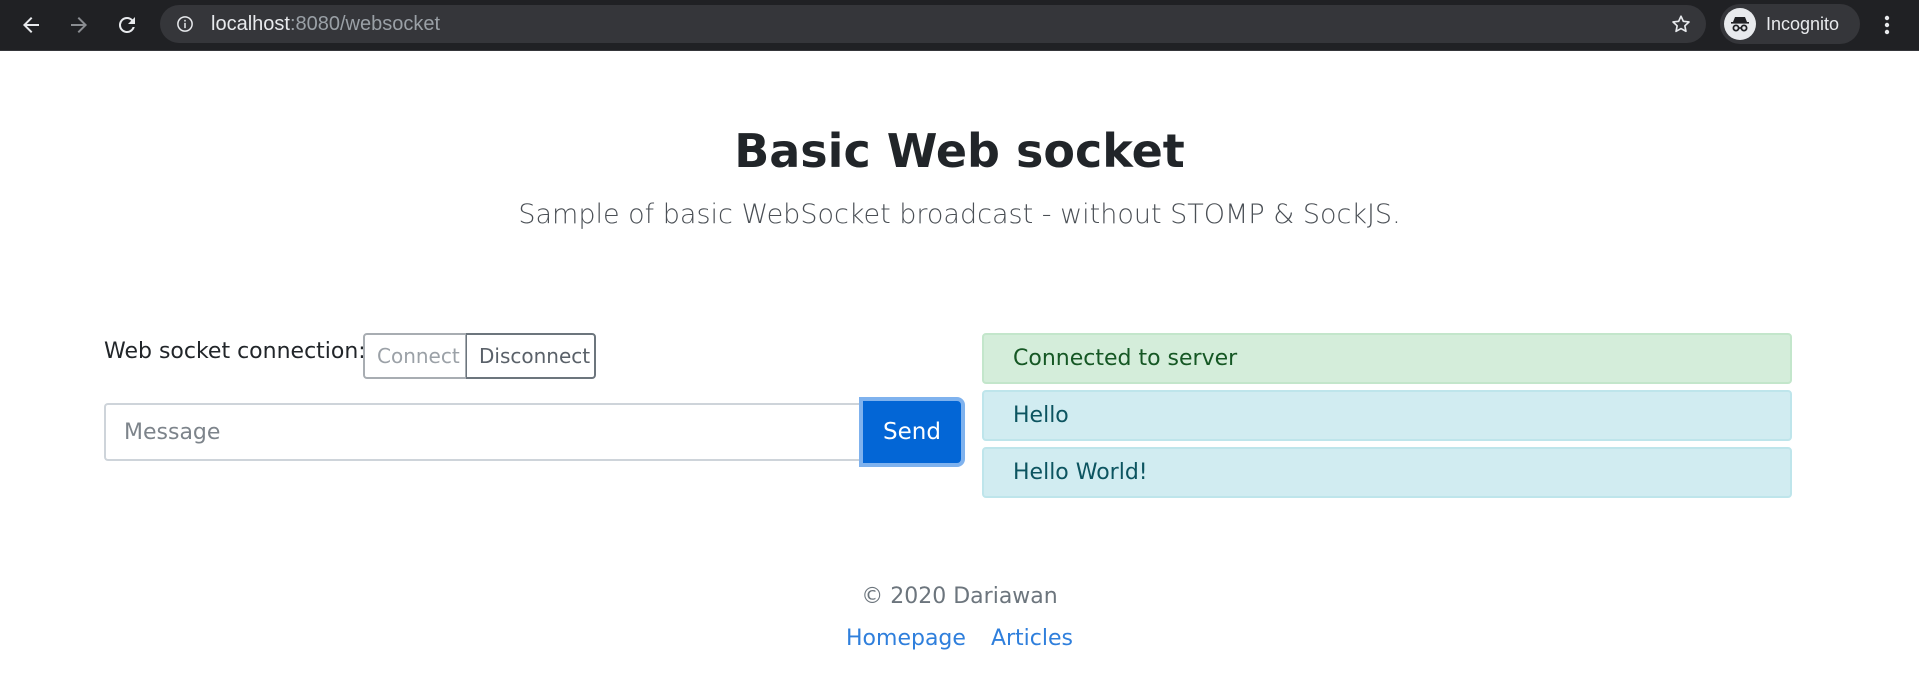  I want to click on arrow-right-icon, so click(79, 25).